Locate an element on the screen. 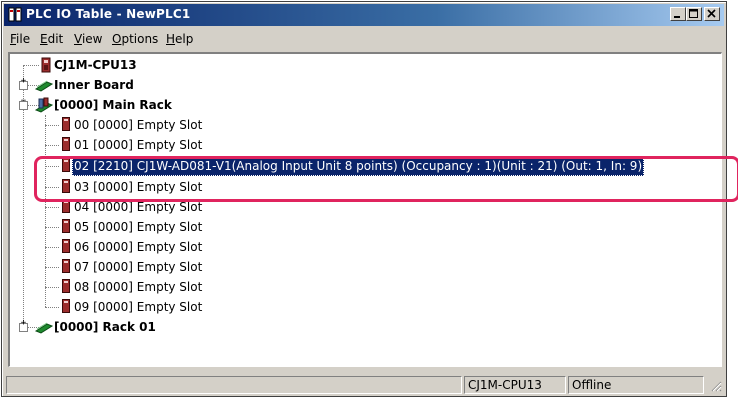  slot-01: 01 [0000] Empty Slot is located at coordinates (138, 145).